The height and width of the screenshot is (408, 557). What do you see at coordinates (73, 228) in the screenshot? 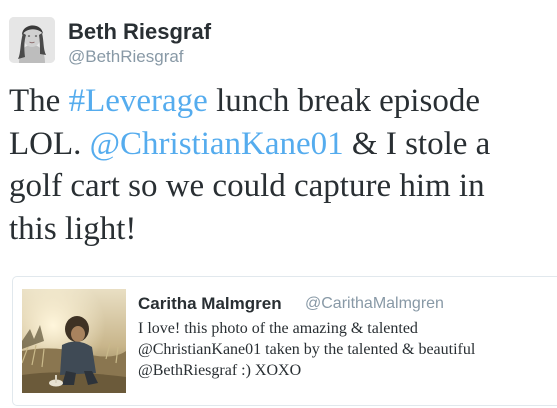
I see `tweet-line: this light!` at bounding box center [73, 228].